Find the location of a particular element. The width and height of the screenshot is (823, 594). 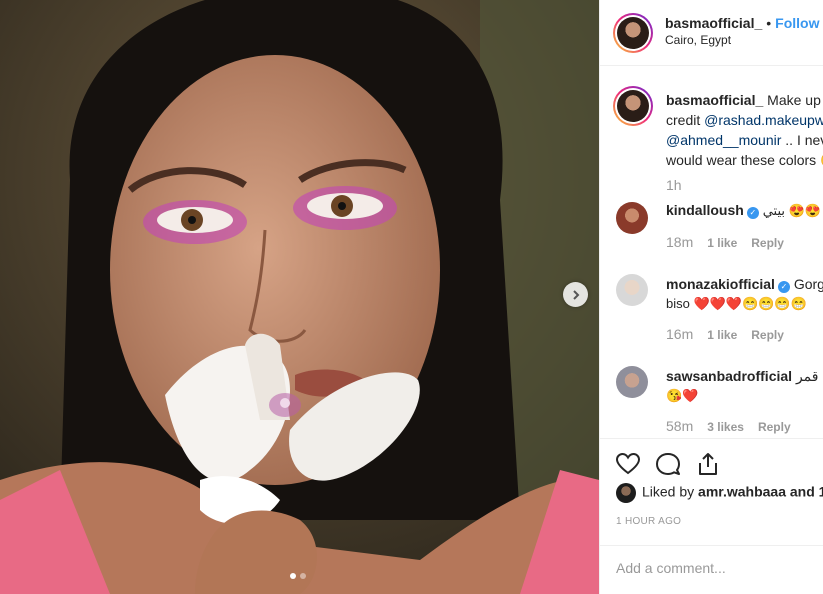

add-comment-bar is located at coordinates (711, 569).